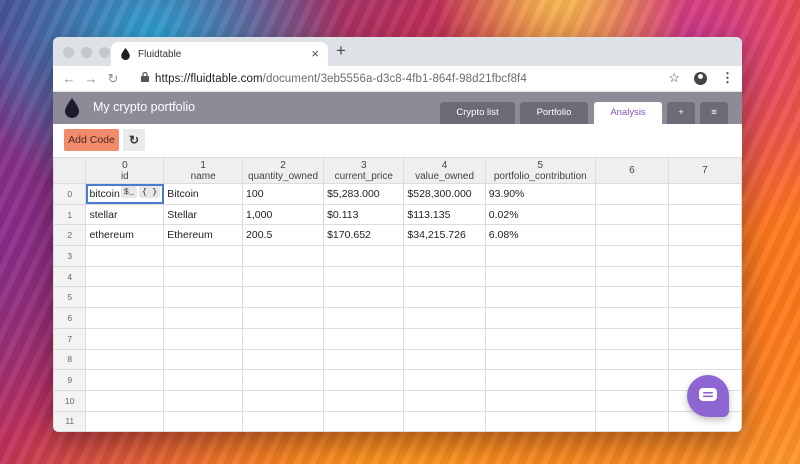 This screenshot has height=464, width=800. I want to click on grid-cell: 100, so click(283, 194).